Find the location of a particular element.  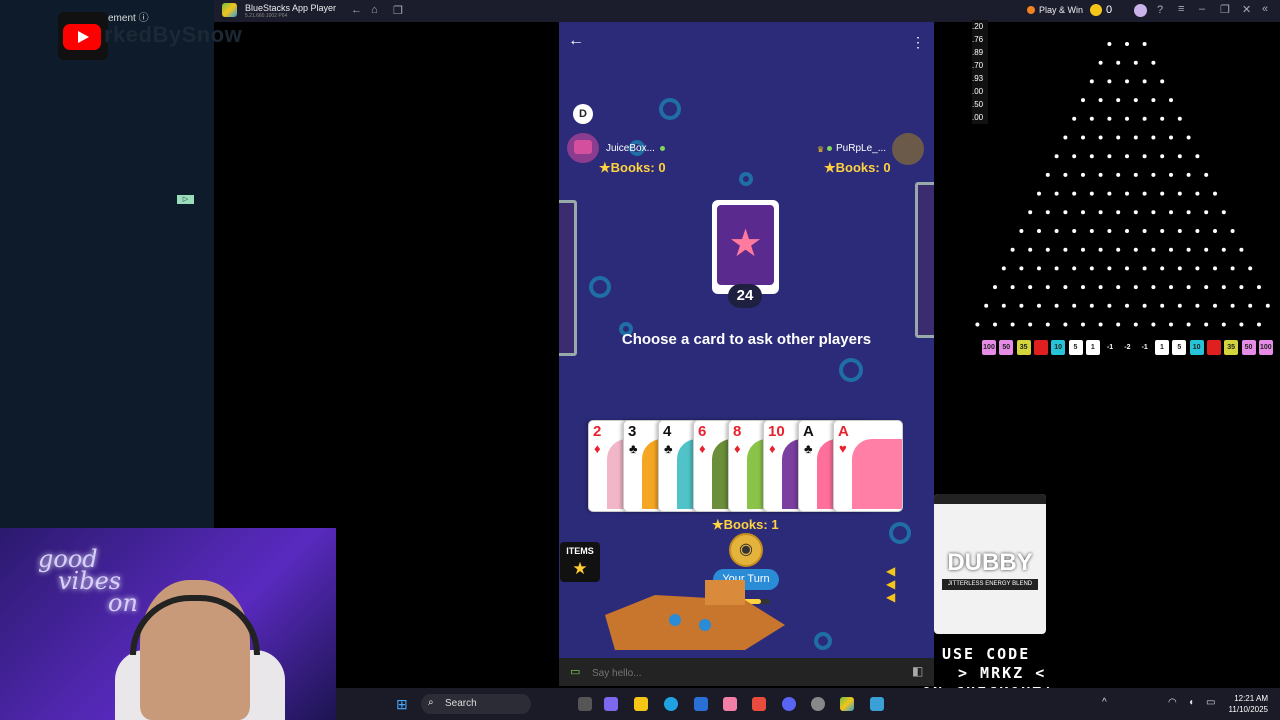

card-rank: 2 is located at coordinates (597, 431).